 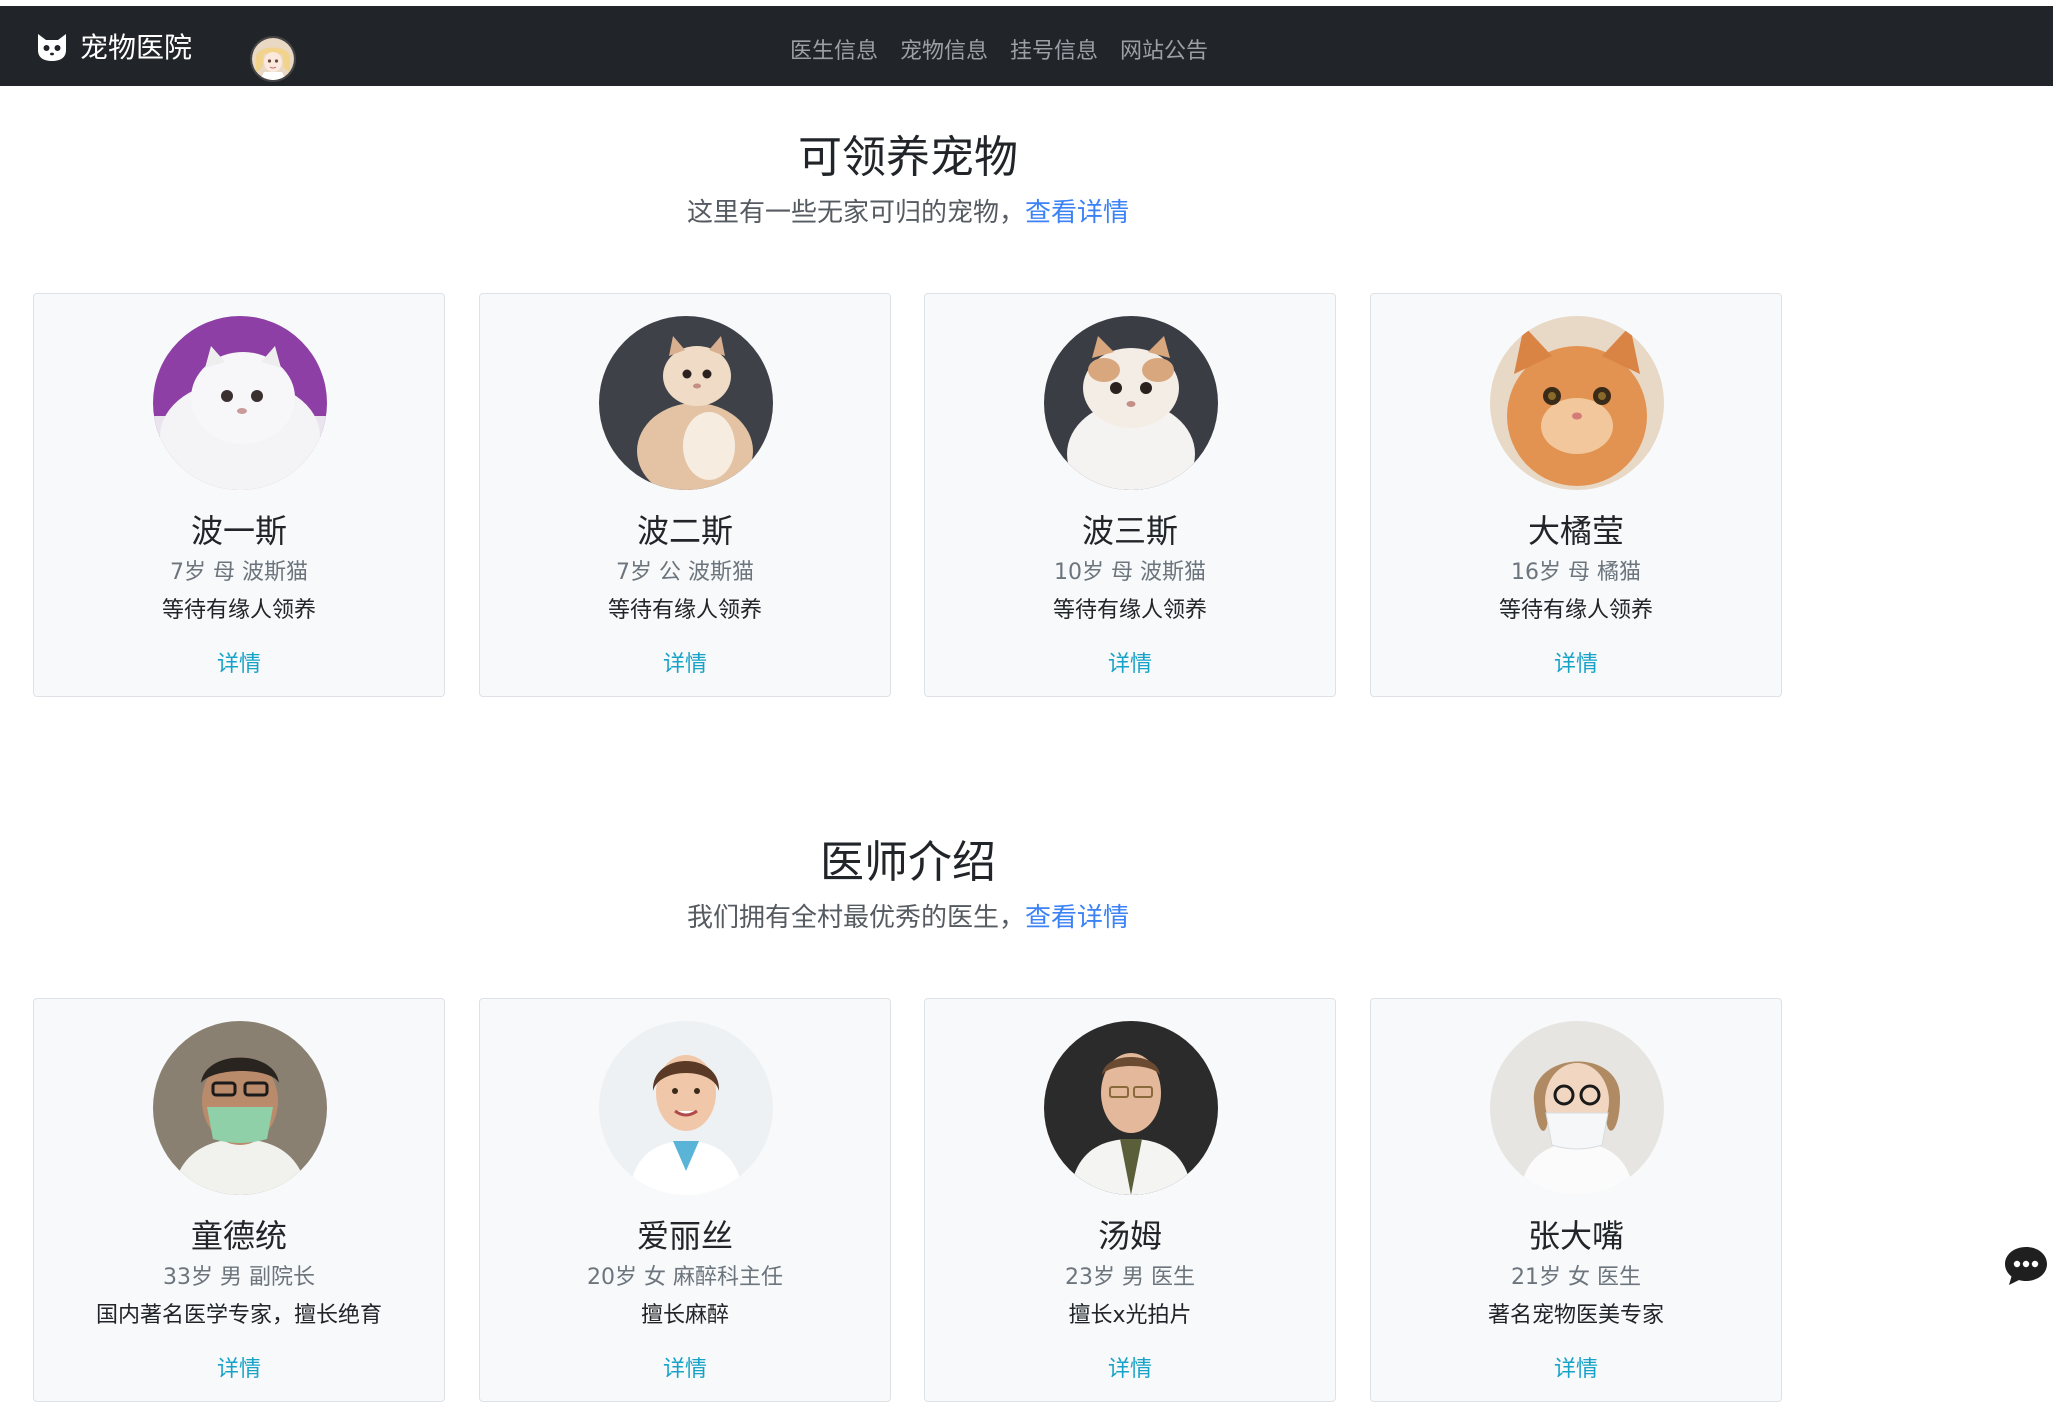 I want to click on pets-section-subtitle: 这里有一些无家可归的宠物，查看详情, so click(x=908, y=210).